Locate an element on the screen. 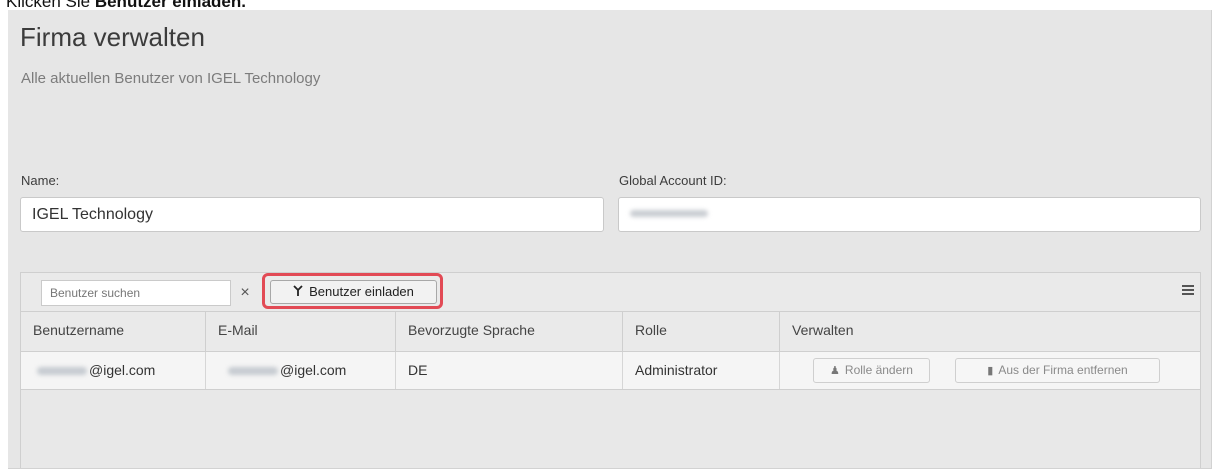  role-cell: Administrator is located at coordinates (701, 370).